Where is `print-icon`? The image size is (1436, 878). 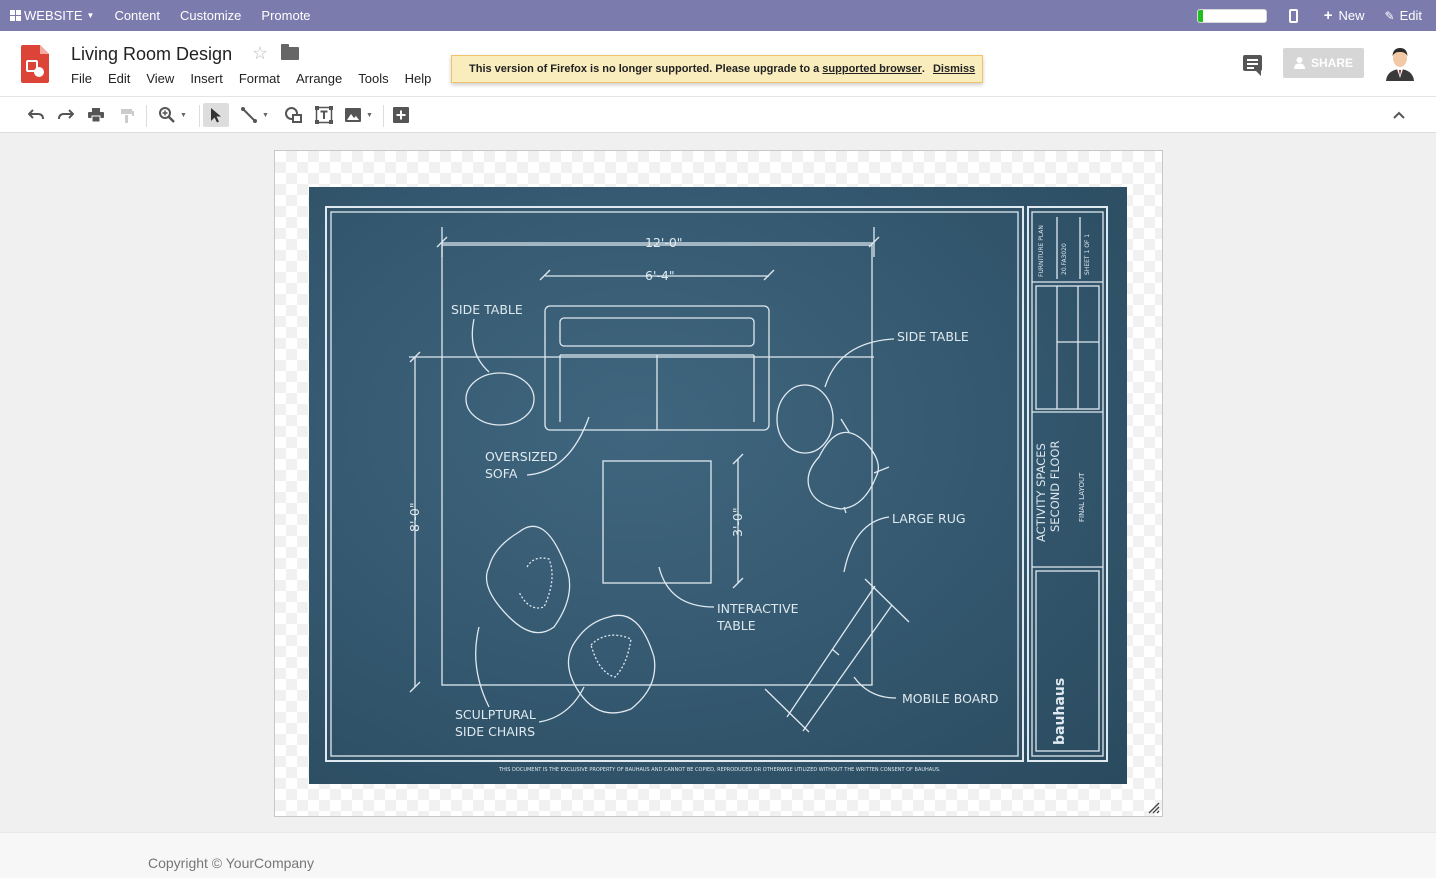 print-icon is located at coordinates (96, 115).